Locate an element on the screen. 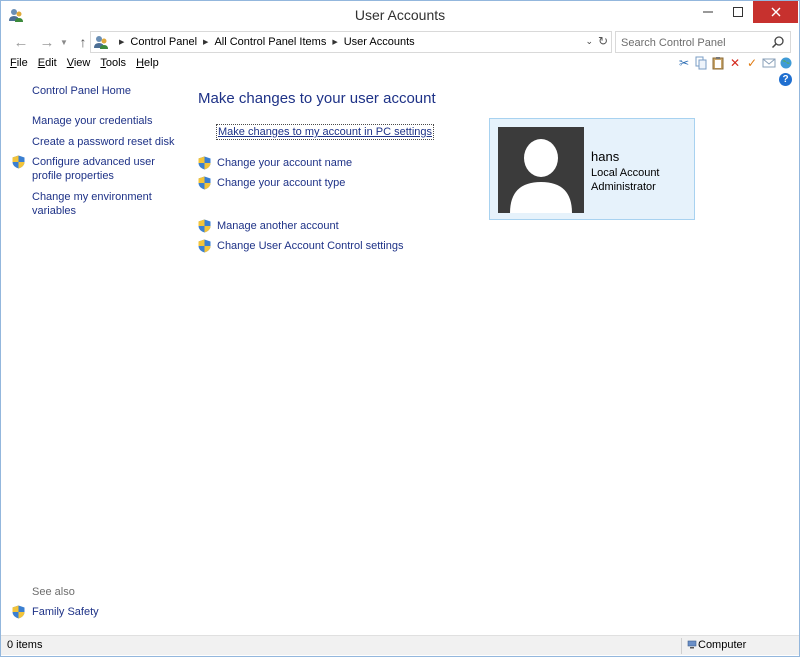 This screenshot has width=800, height=657. minimize-icon is located at coordinates (708, 12).